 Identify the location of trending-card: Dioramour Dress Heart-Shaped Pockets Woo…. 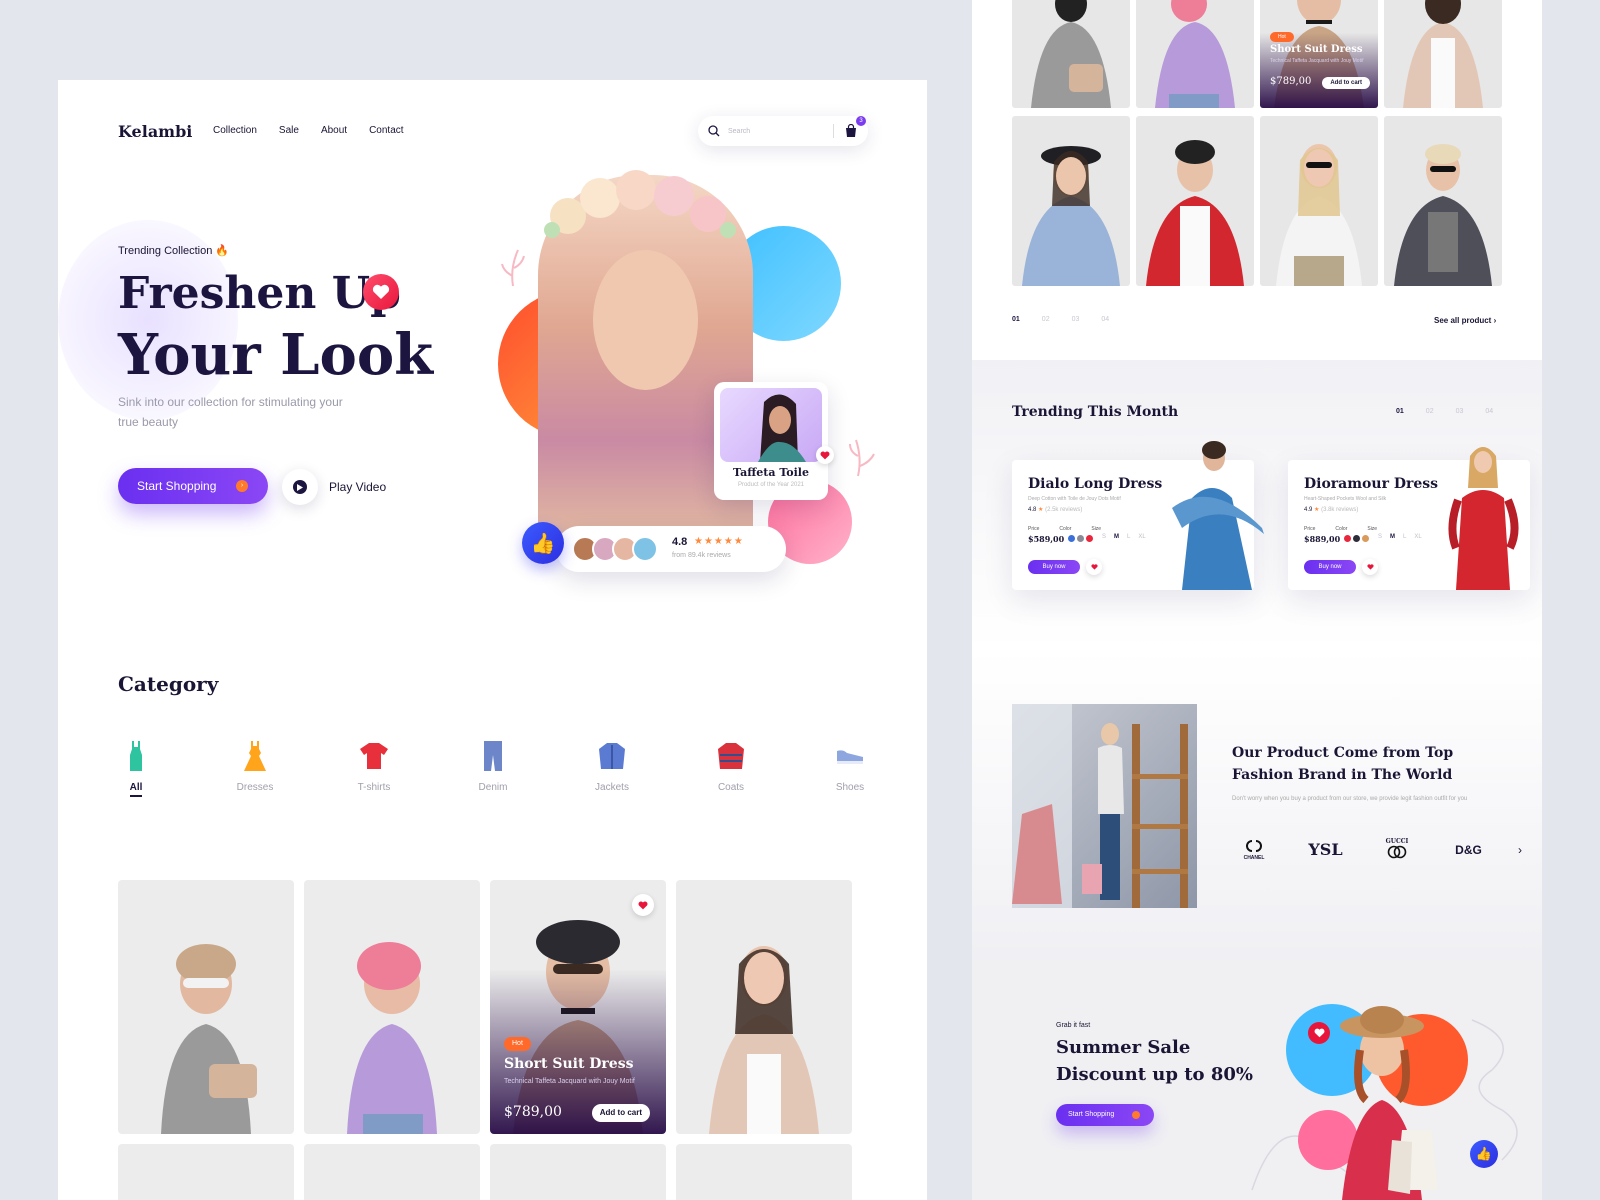
(1409, 518).